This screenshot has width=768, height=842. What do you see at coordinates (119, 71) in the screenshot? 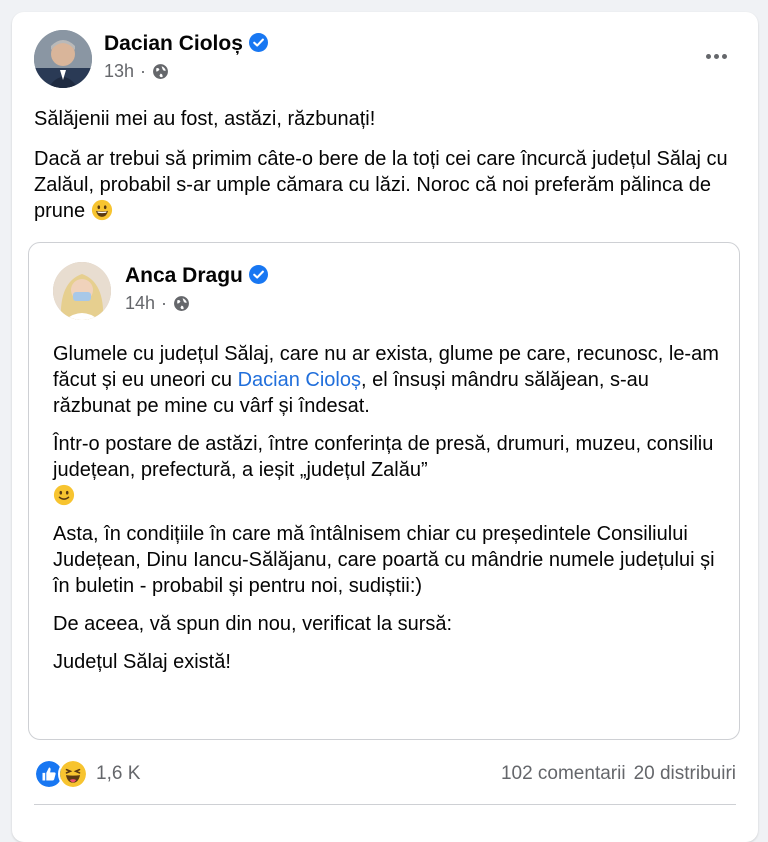
I see `post-time: 13h` at bounding box center [119, 71].